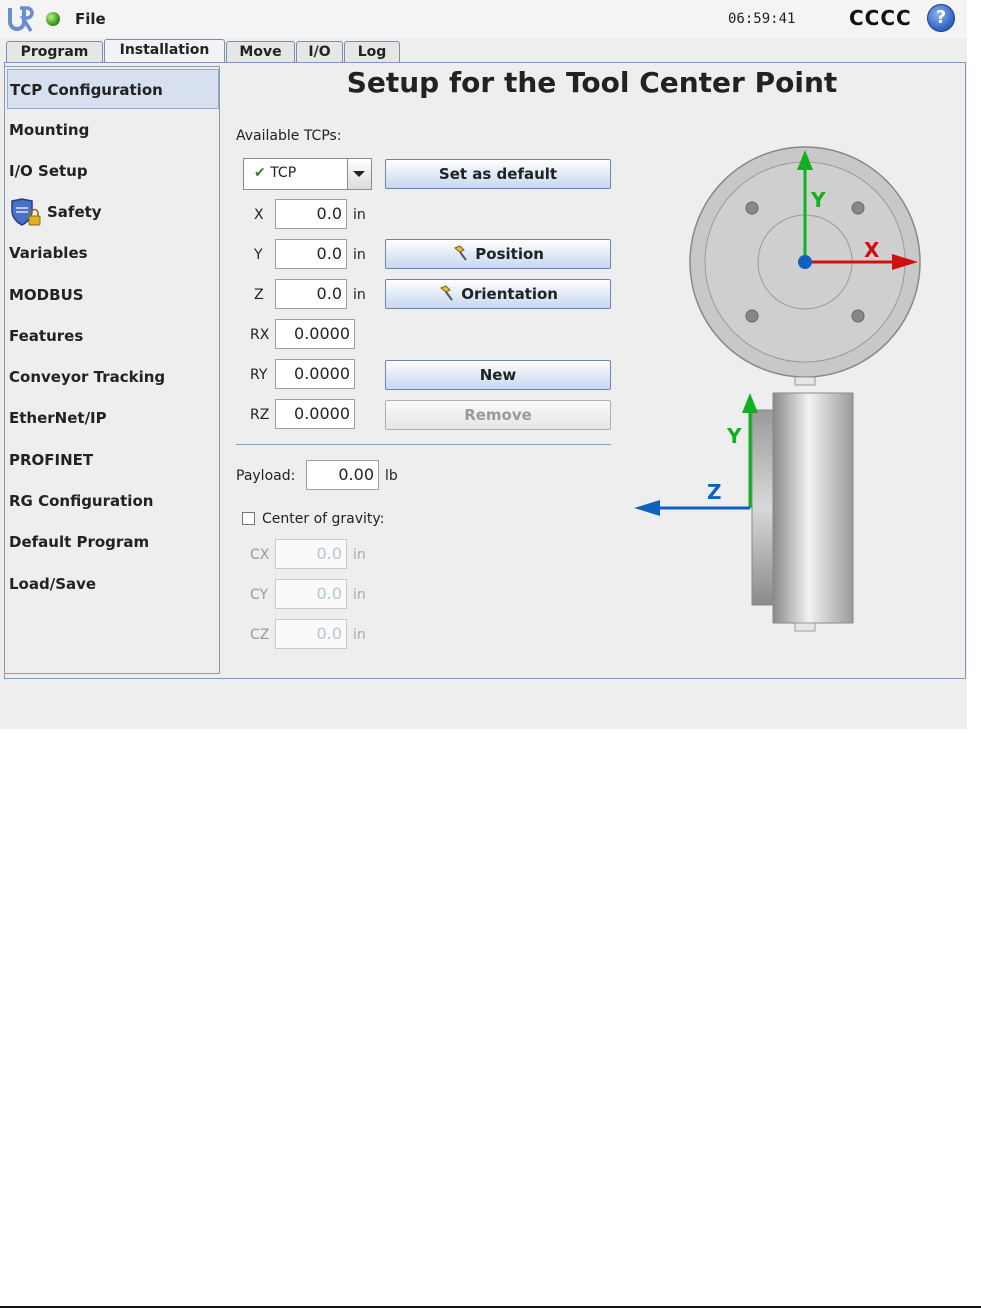 The image size is (981, 1308). Describe the element at coordinates (714, 492) in the screenshot. I see `axis-label-z: Z` at that location.